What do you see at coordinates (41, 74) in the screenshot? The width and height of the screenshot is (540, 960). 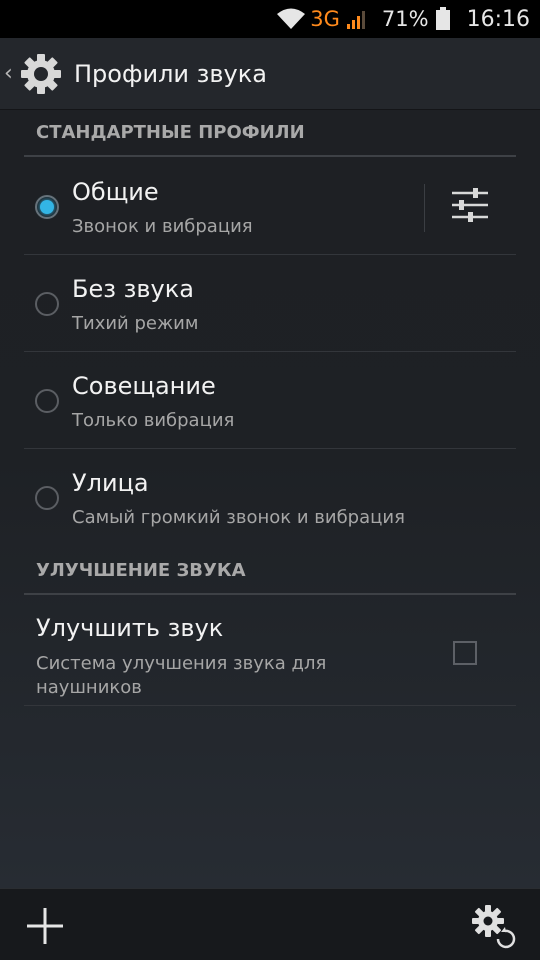 I see `settings-gear-icon` at bounding box center [41, 74].